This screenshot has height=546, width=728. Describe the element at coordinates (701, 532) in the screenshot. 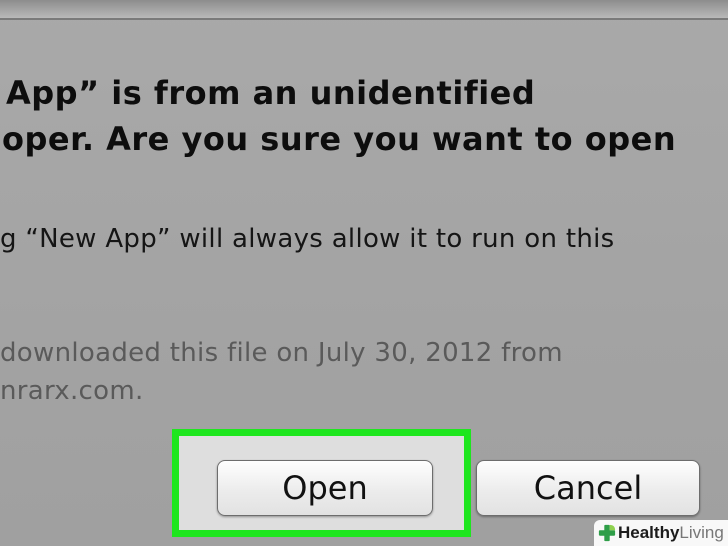

I see `watermark-brand-light: Living` at that location.